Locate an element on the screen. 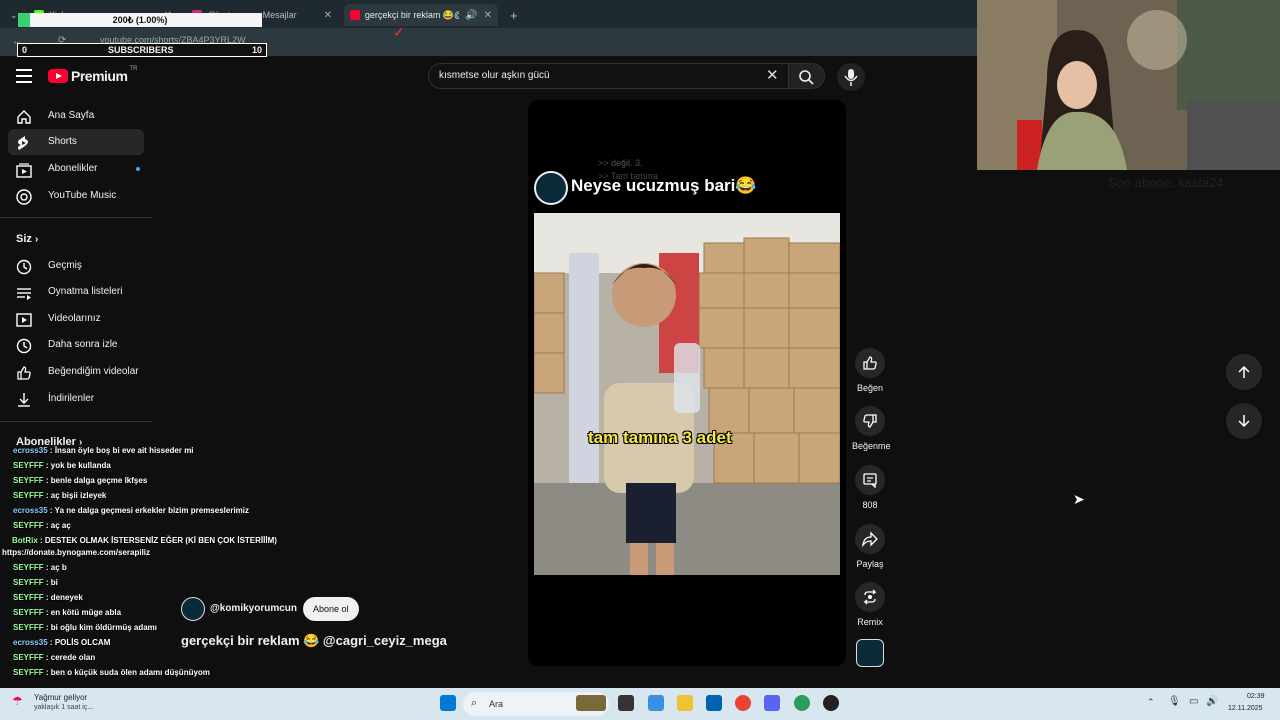 The height and width of the screenshot is (720, 1280). task-view-icon is located at coordinates (626, 703).